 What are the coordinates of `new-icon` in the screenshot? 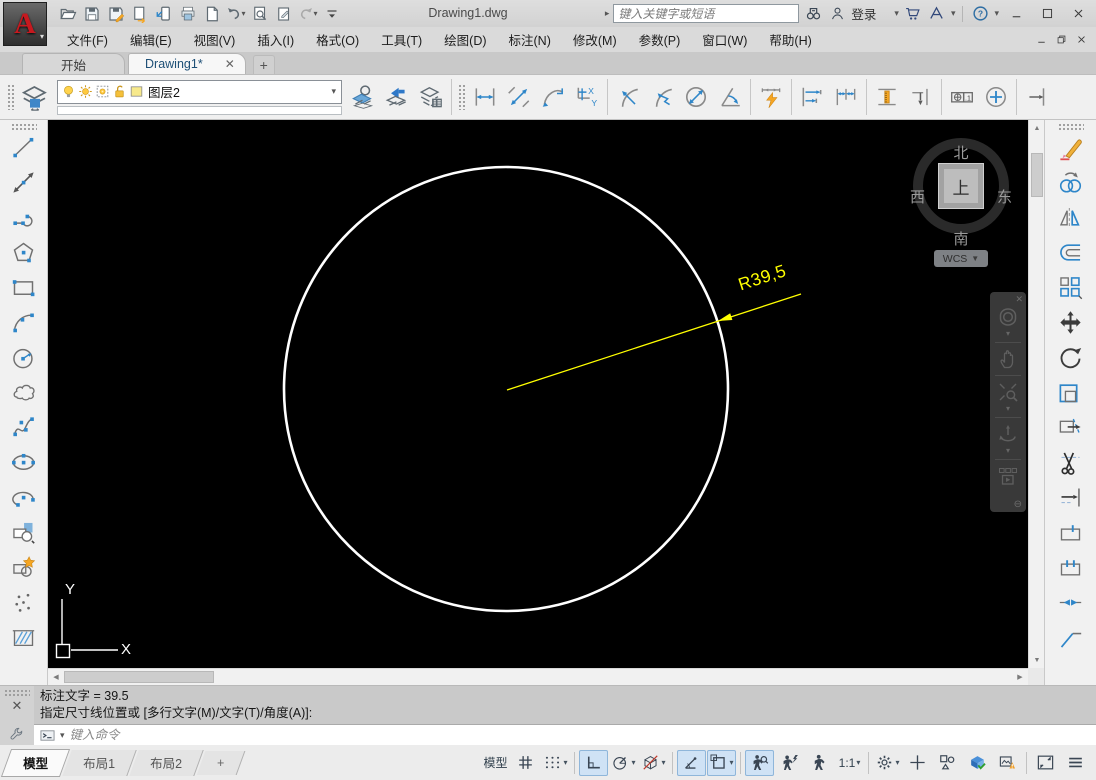 It's located at (211, 14).